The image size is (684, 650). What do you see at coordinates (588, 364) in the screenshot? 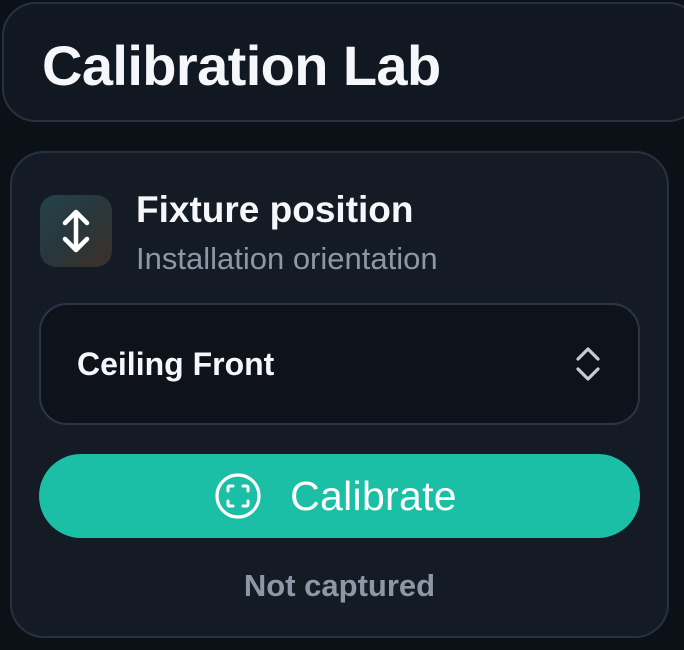
I see `chevron-up-down-icon` at bounding box center [588, 364].